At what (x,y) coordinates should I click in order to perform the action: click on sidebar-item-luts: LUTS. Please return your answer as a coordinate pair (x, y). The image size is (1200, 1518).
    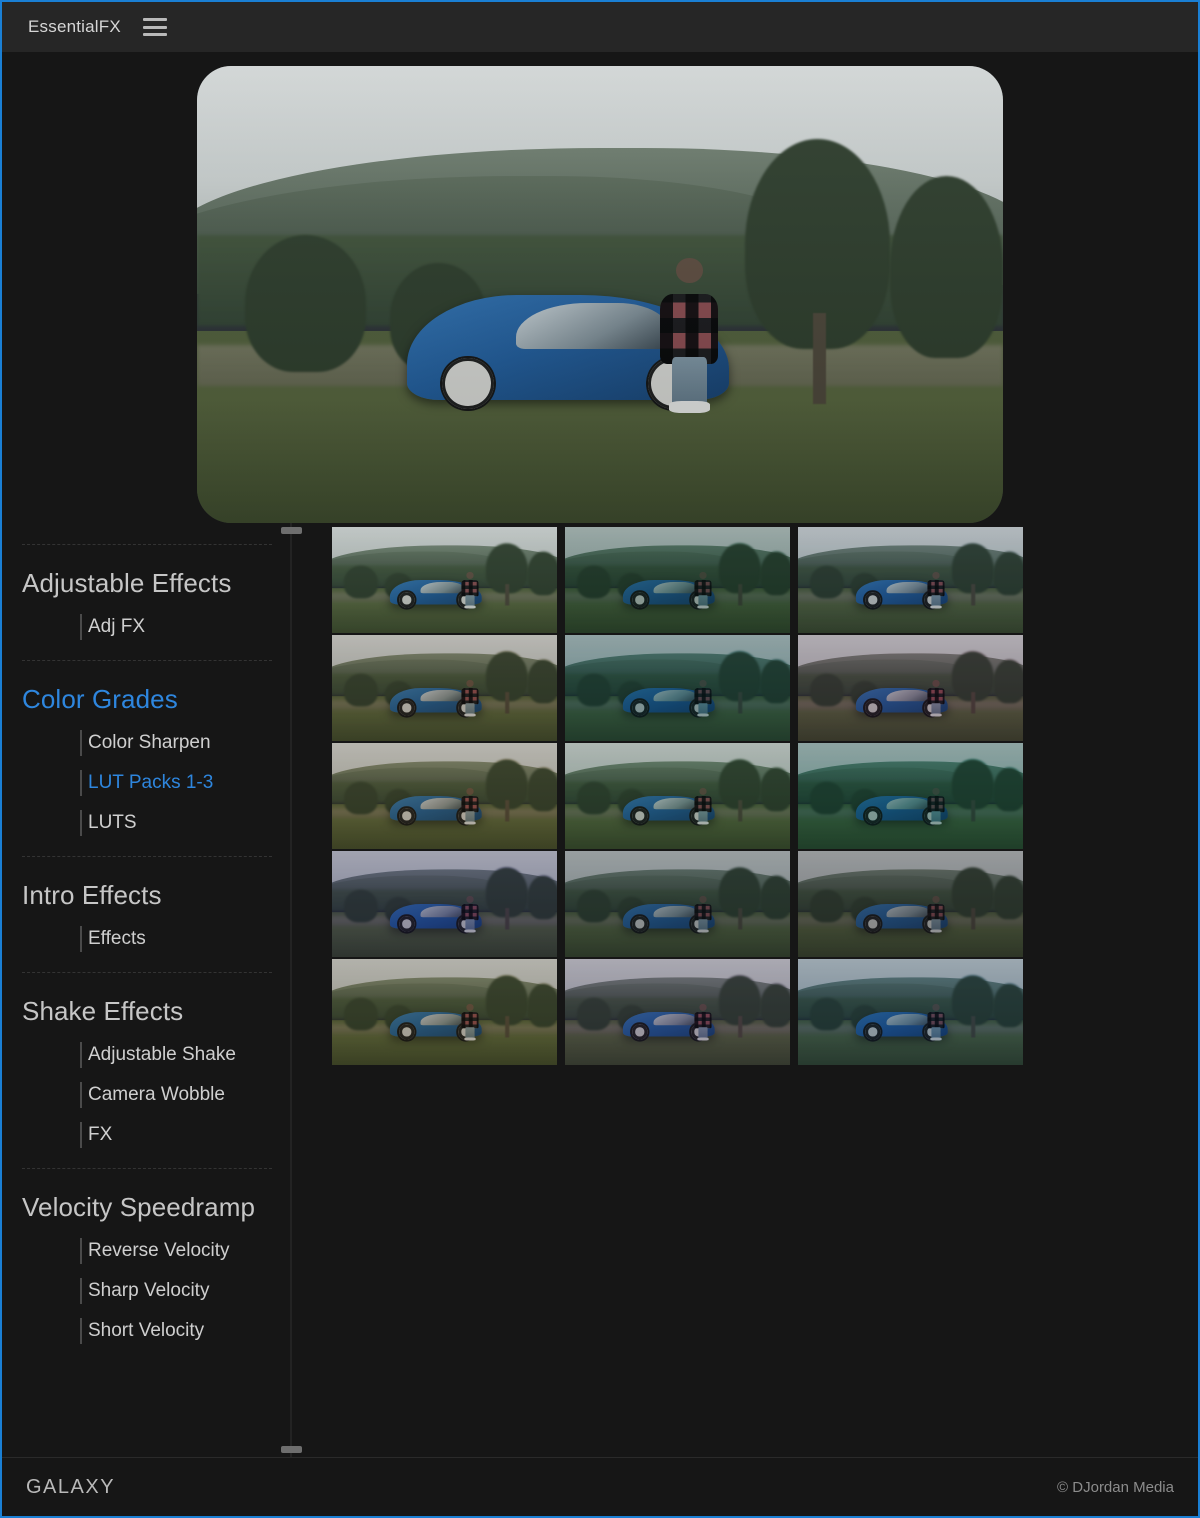
    Looking at the image, I should click on (146, 823).